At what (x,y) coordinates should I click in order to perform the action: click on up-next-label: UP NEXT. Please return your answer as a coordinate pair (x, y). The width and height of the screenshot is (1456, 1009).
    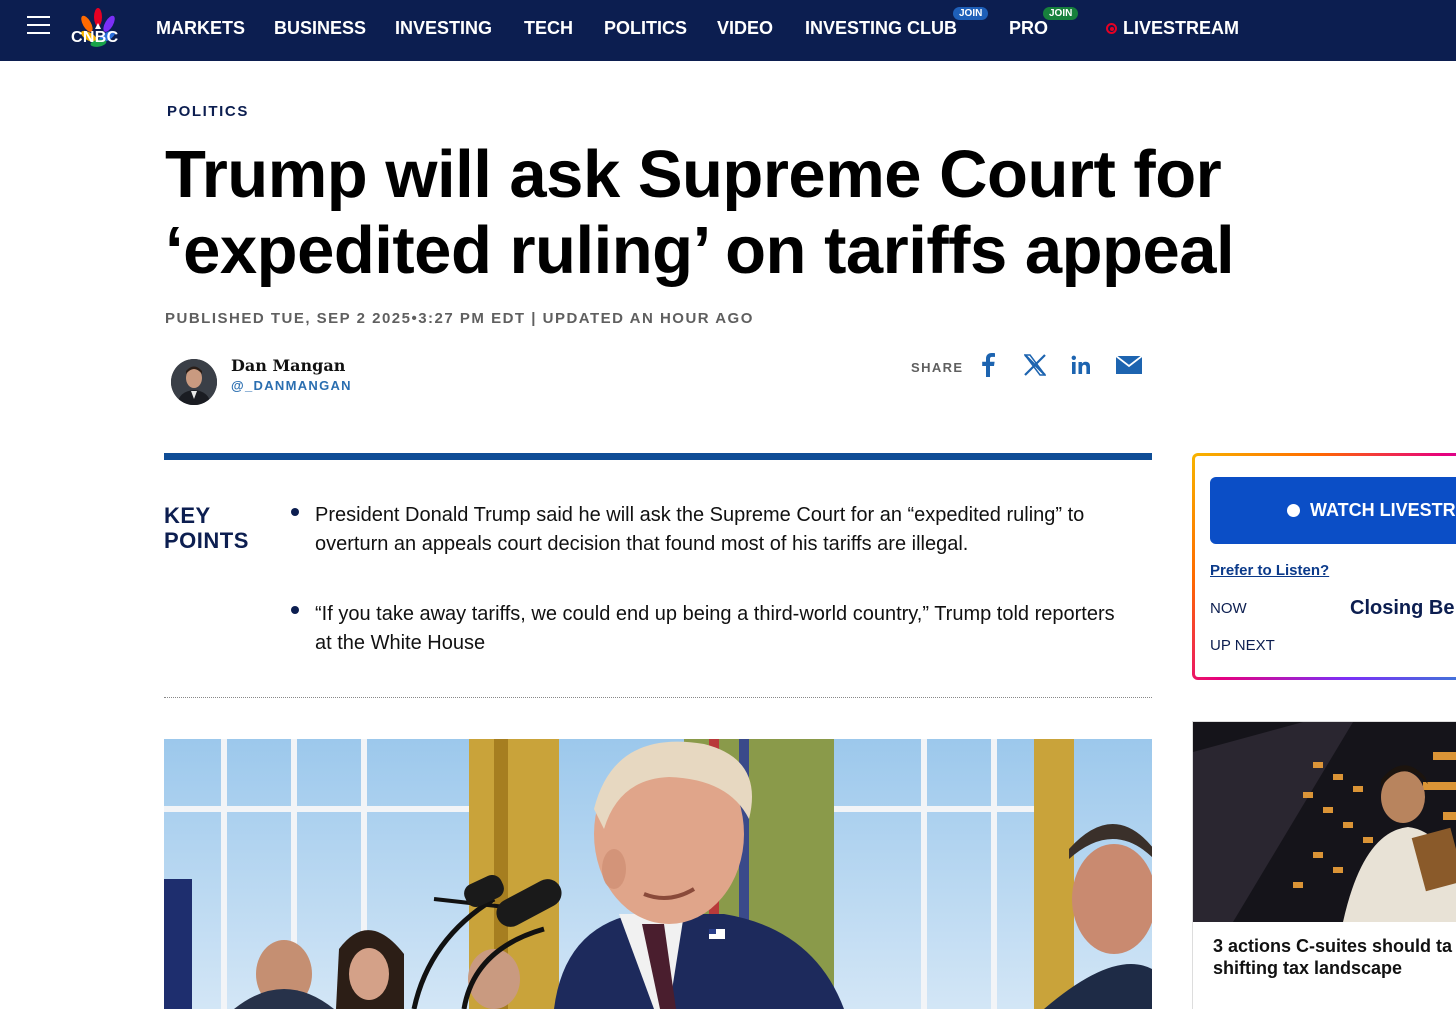
    Looking at the image, I should click on (1242, 645).